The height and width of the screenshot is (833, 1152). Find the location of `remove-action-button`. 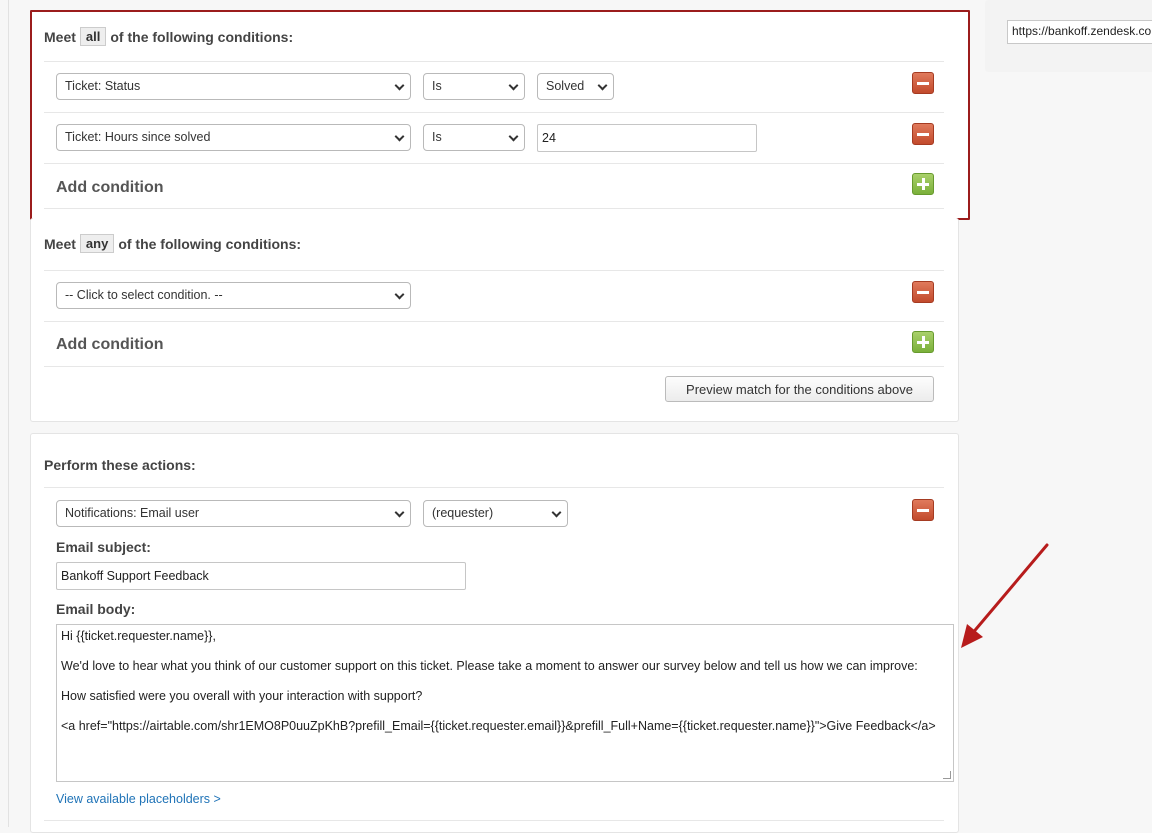

remove-action-button is located at coordinates (923, 510).